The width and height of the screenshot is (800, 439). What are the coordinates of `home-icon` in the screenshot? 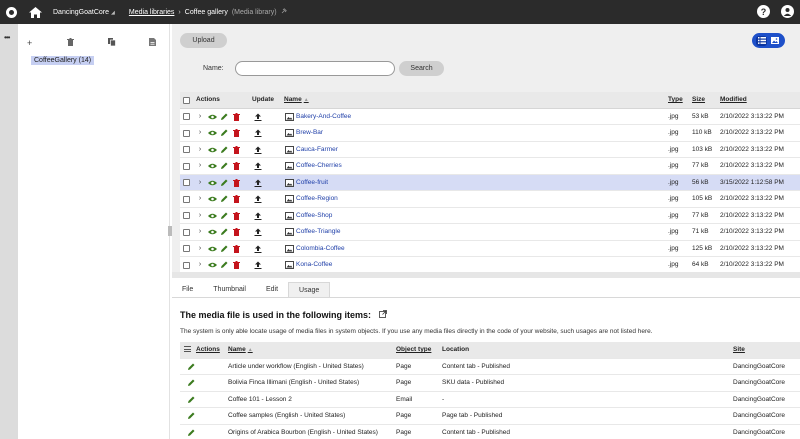 It's located at (36, 12).